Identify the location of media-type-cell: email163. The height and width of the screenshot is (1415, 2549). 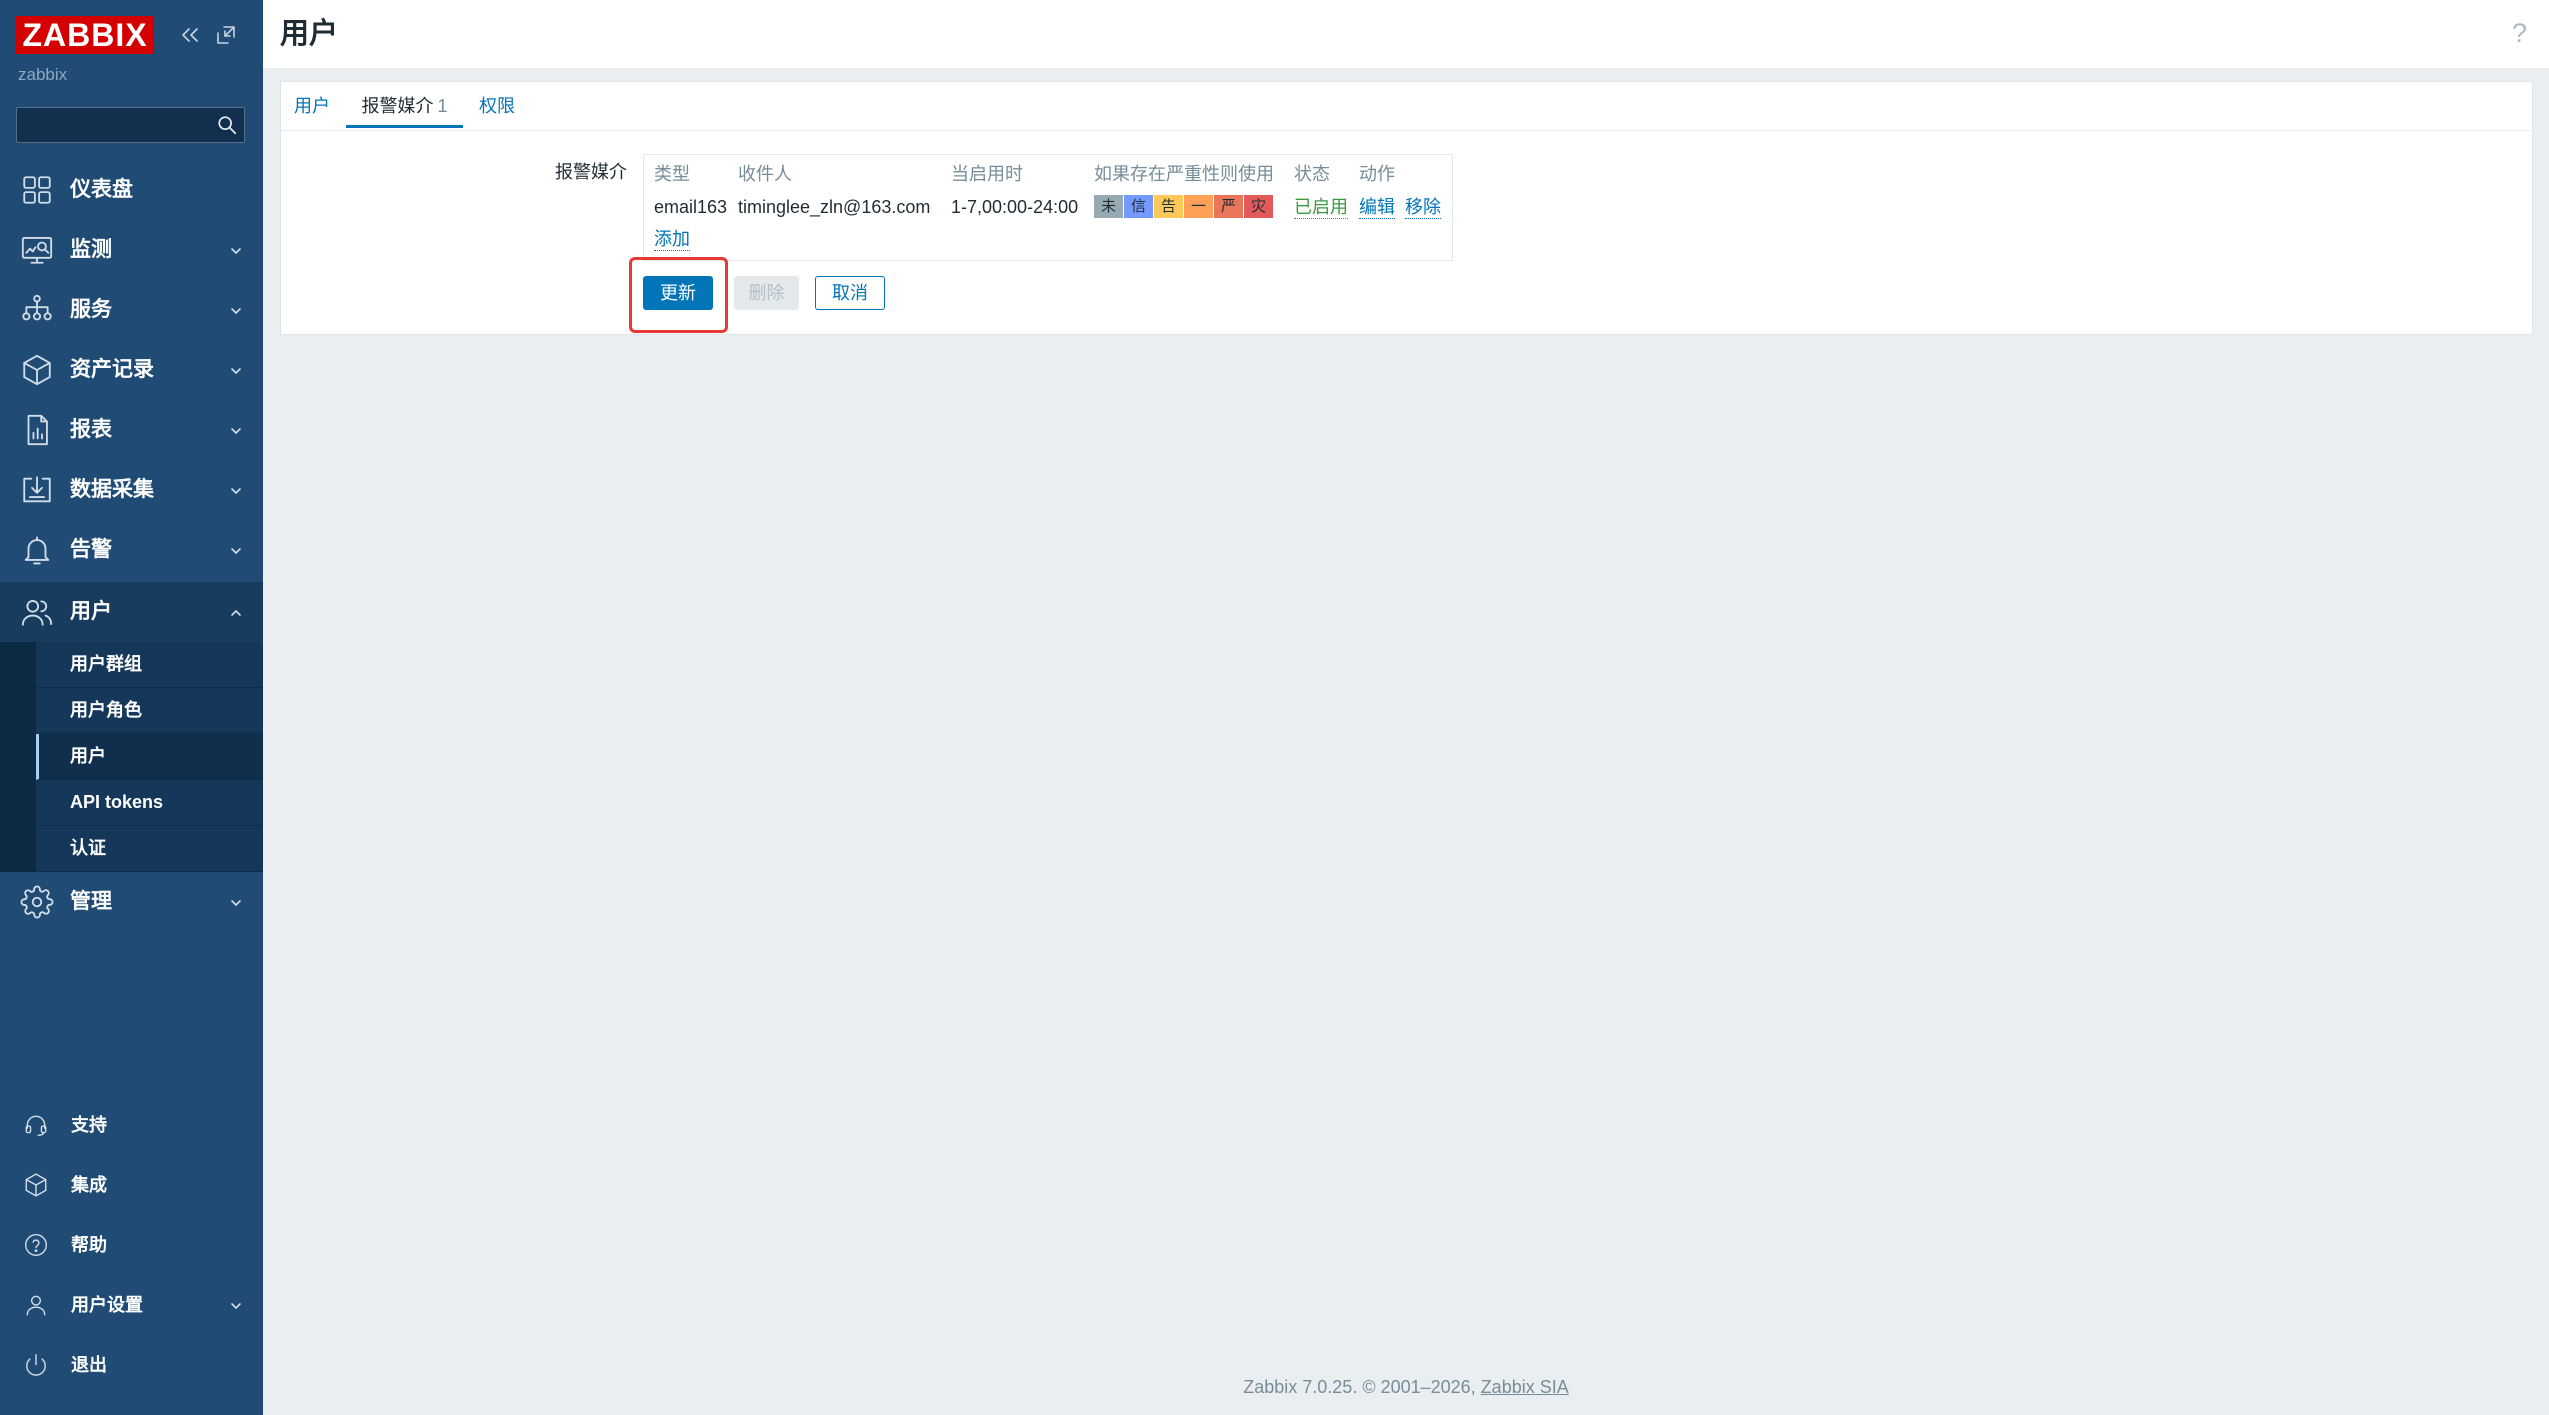
(691, 207).